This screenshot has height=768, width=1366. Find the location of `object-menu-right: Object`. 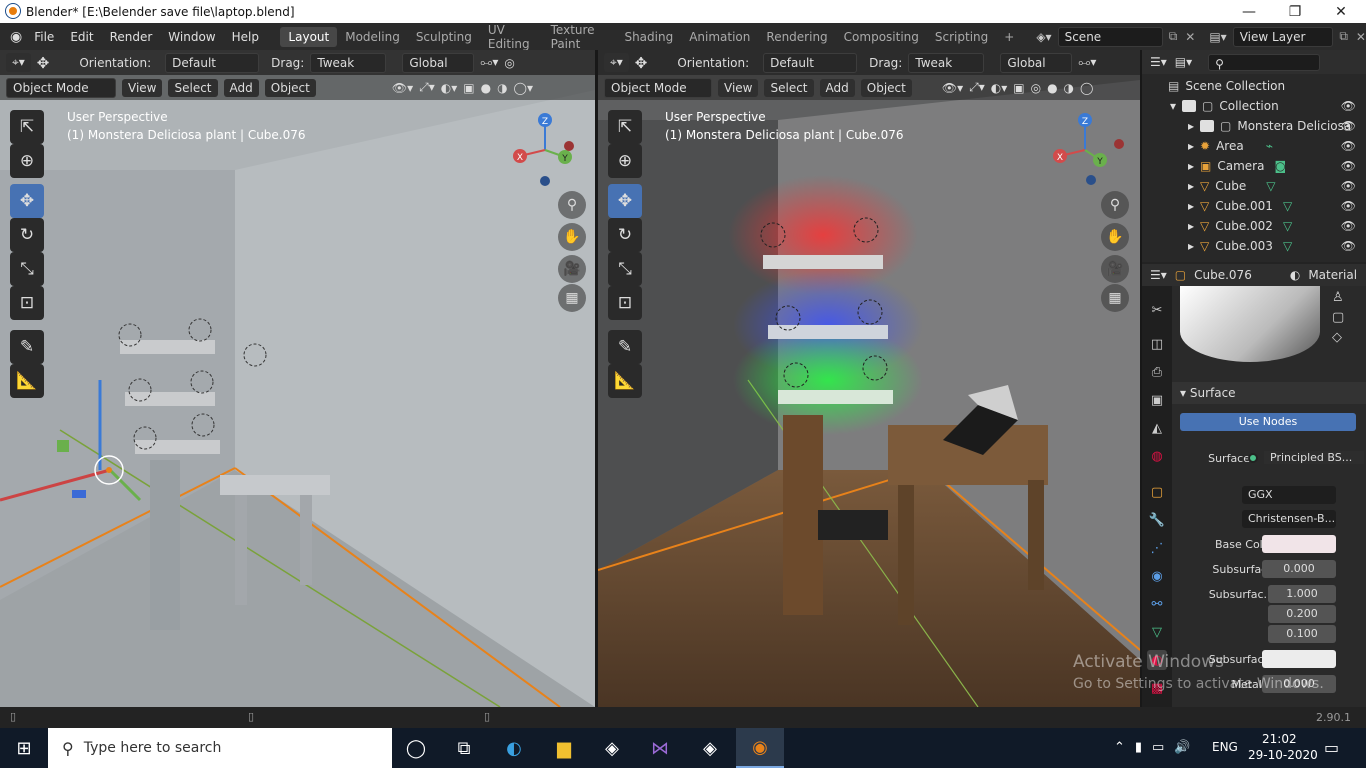

object-menu-right: Object is located at coordinates (886, 87).